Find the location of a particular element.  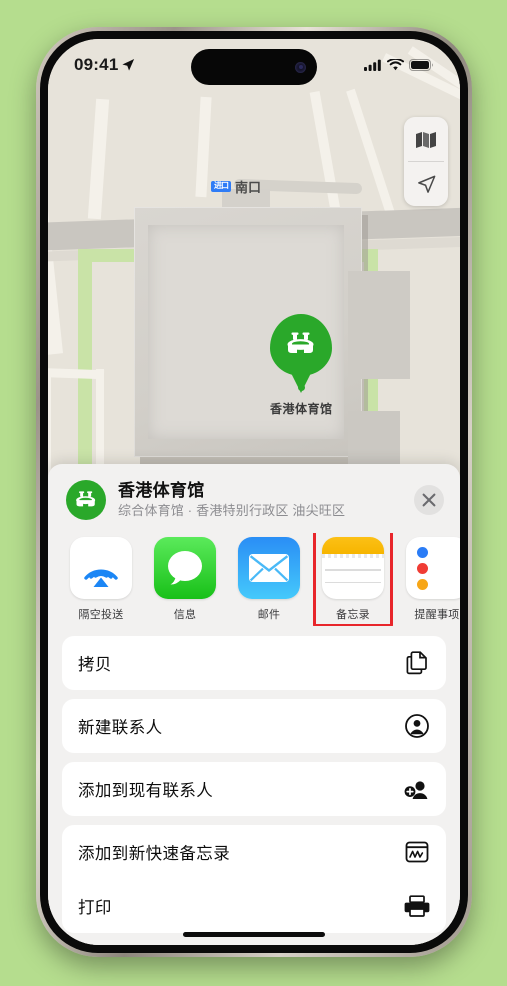

action-label: 打印 is located at coordinates (95, 908).